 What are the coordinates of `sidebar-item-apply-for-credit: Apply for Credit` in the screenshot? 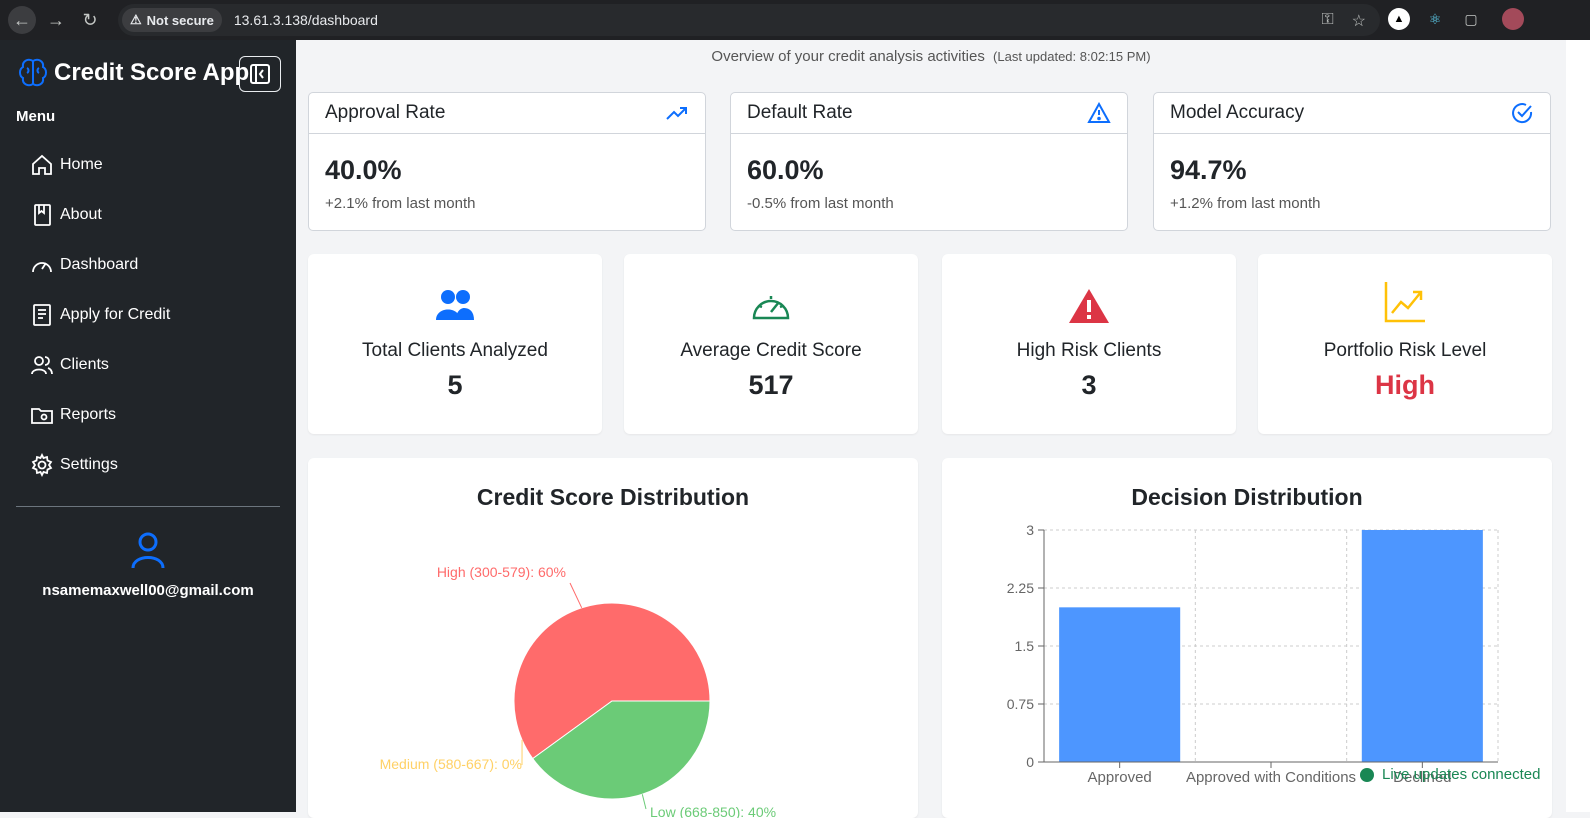 It's located at (100, 315).